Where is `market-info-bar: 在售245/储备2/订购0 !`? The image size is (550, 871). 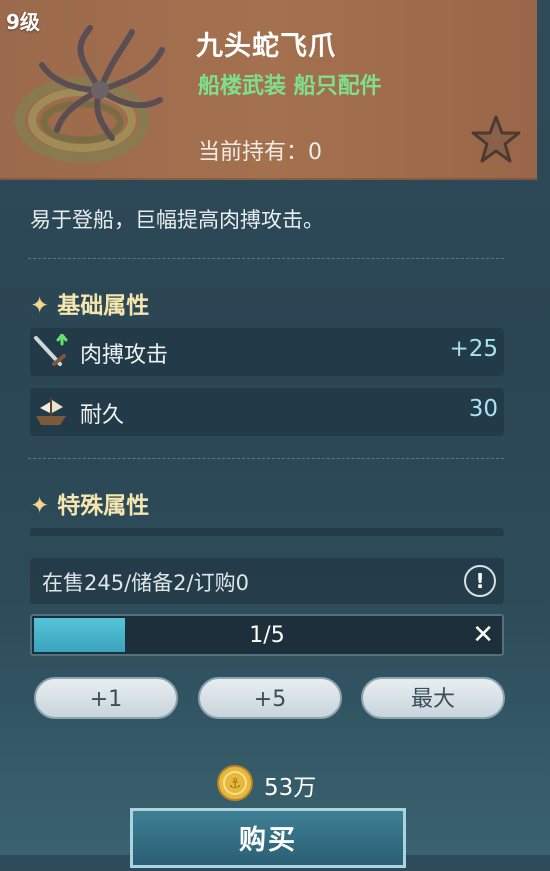
market-info-bar: 在售245/储备2/订购0 ! is located at coordinates (267, 581).